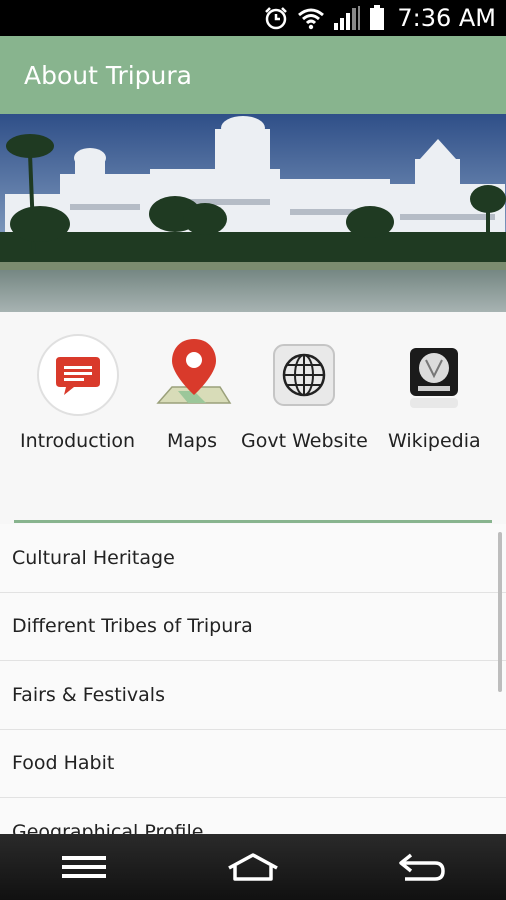 This screenshot has height=900, width=506. I want to click on battery-icon, so click(377, 18).